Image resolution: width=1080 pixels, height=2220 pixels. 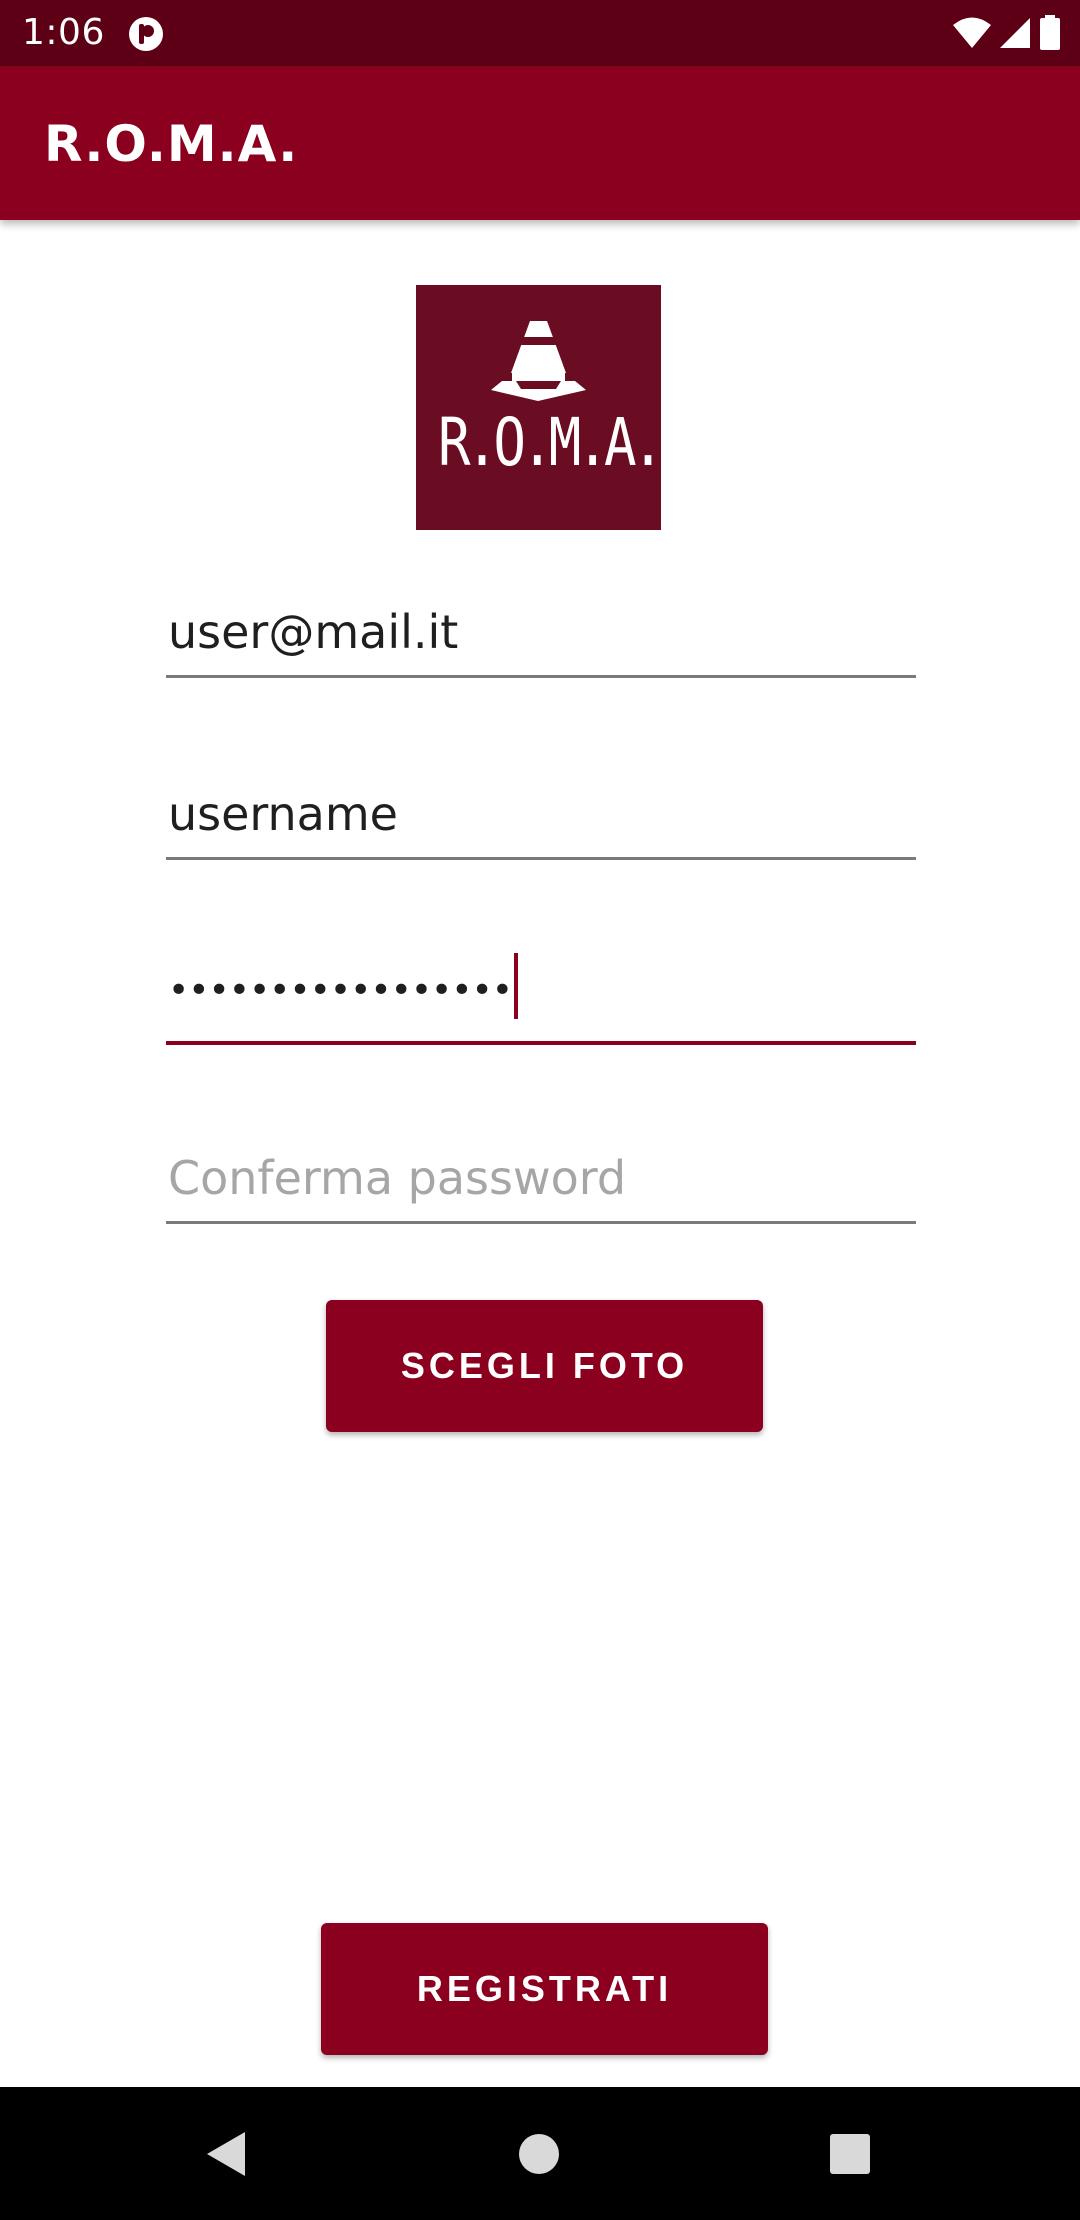 I want to click on home-icon, so click(x=539, y=2153).